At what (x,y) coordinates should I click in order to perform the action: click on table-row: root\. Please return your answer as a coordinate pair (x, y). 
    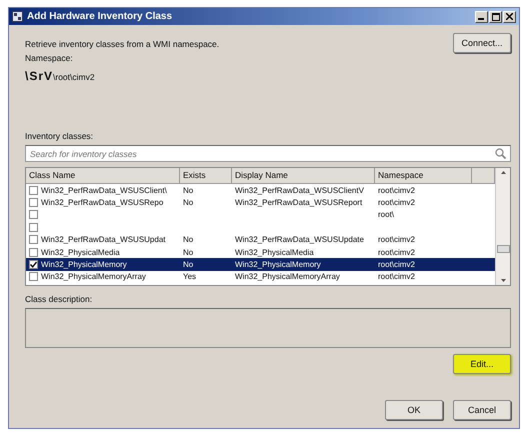
    Looking at the image, I should click on (260, 215).